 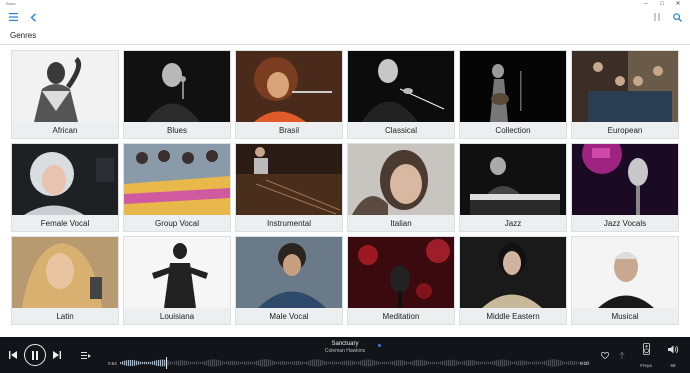 I want to click on page-title: Genres, so click(x=23, y=35).